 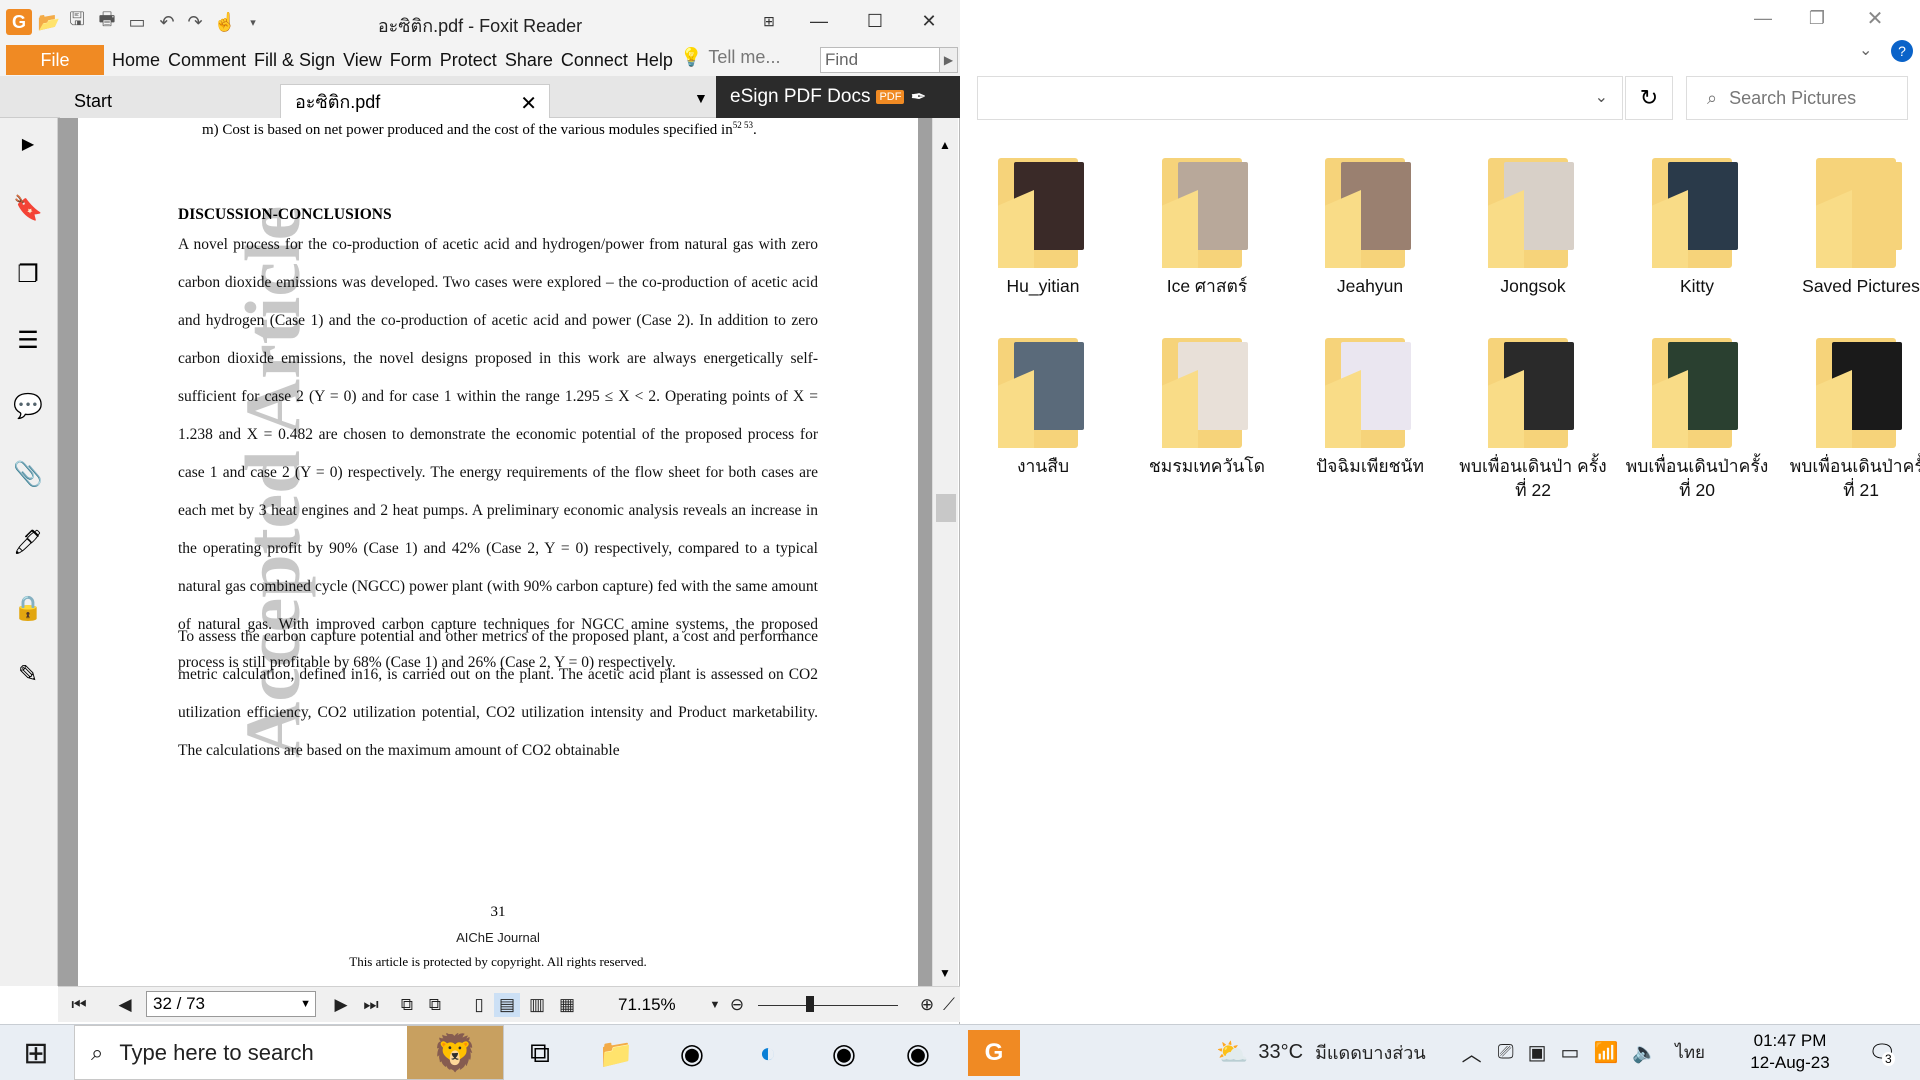 What do you see at coordinates (1865, 50) in the screenshot?
I see `expand-ribbon-icon: ⌄` at bounding box center [1865, 50].